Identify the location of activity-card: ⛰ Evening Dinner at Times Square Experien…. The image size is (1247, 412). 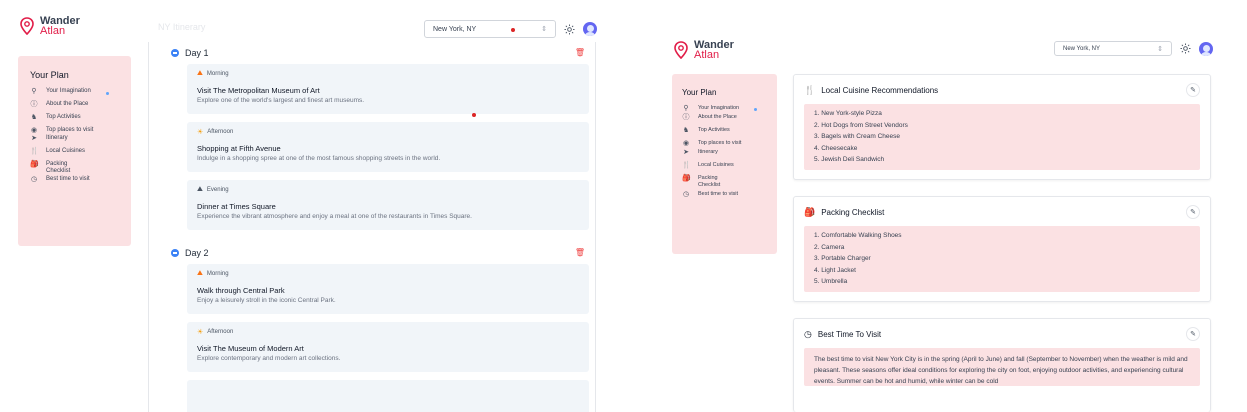
(388, 205).